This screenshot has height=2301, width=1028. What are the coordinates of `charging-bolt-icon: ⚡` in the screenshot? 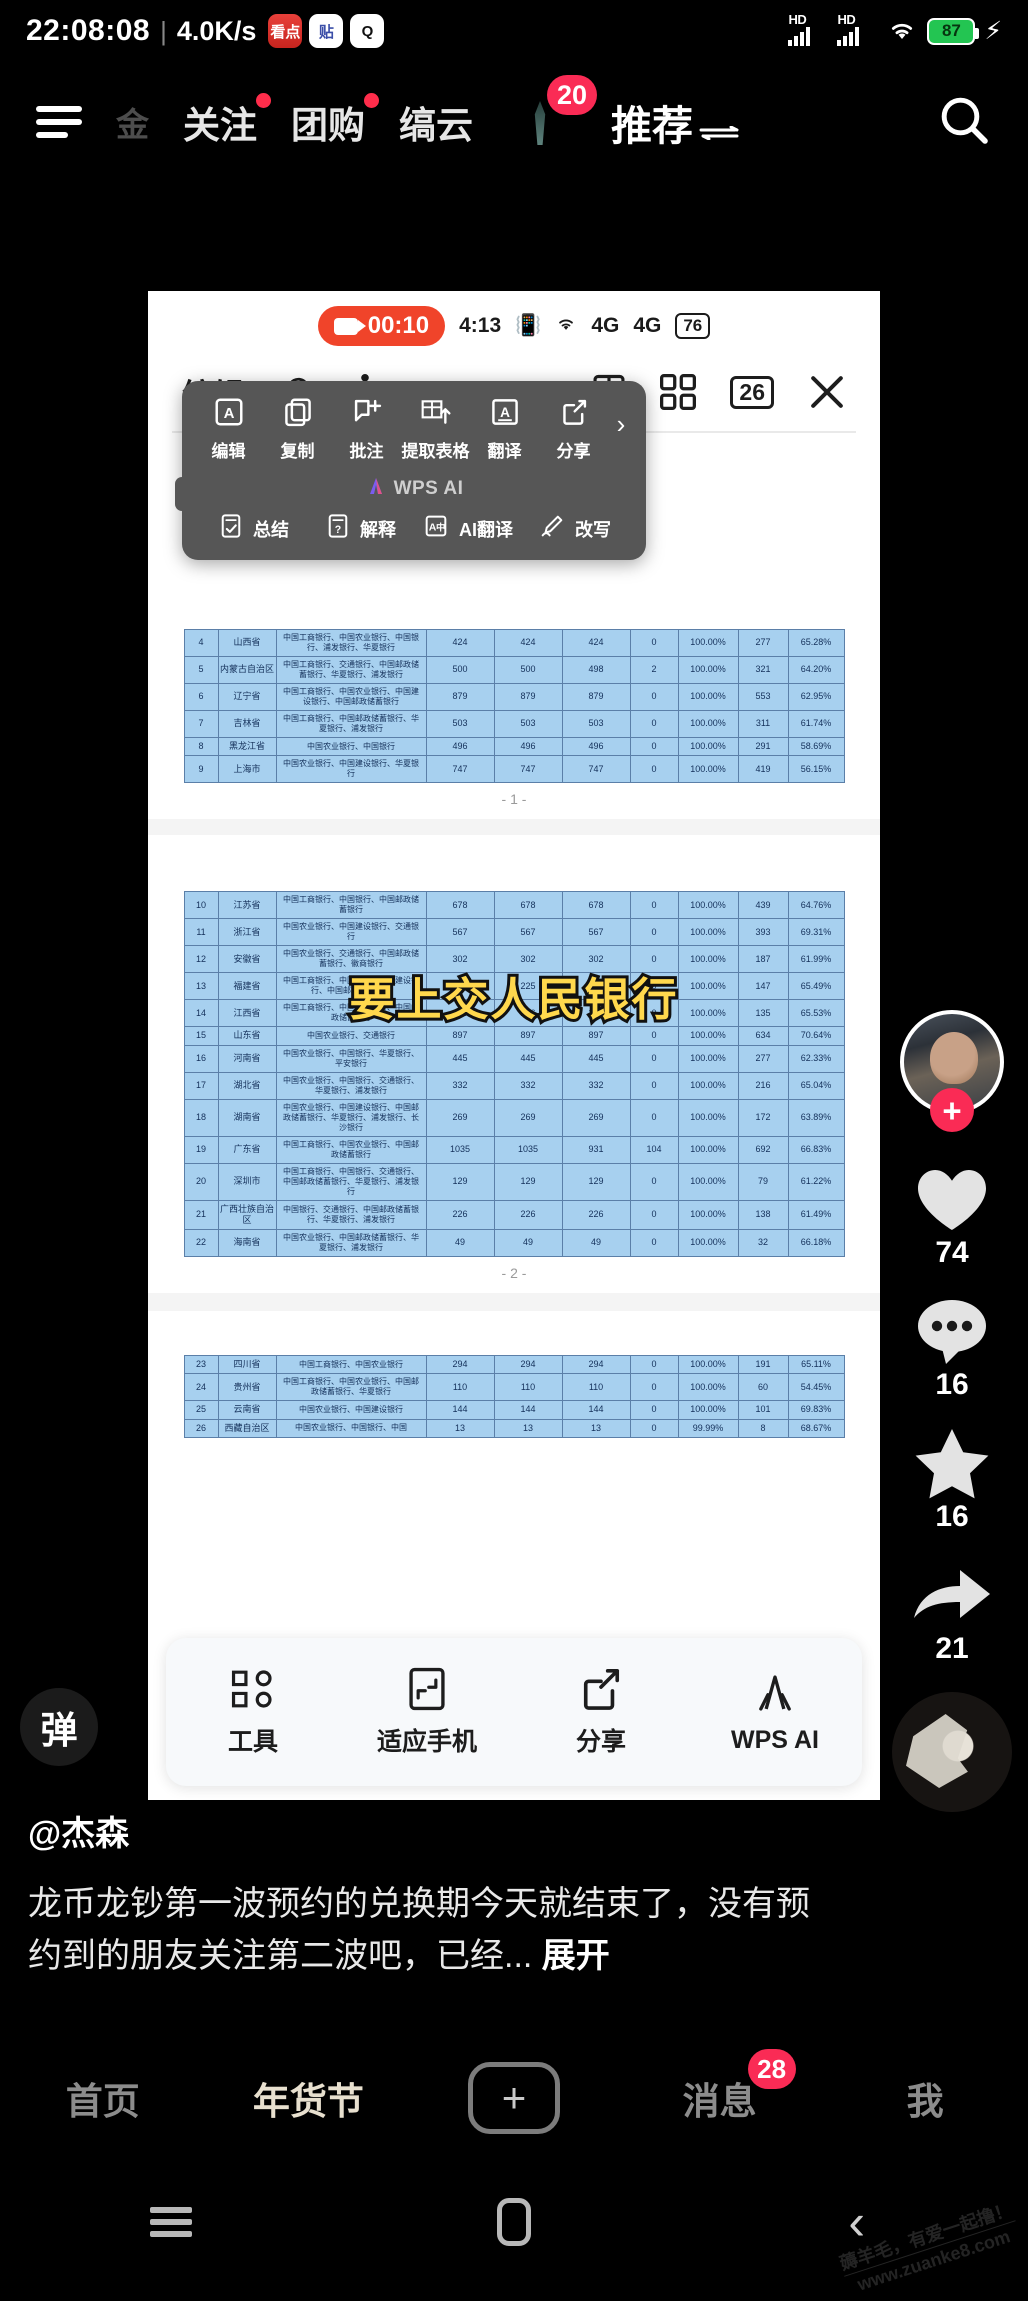 It's located at (993, 31).